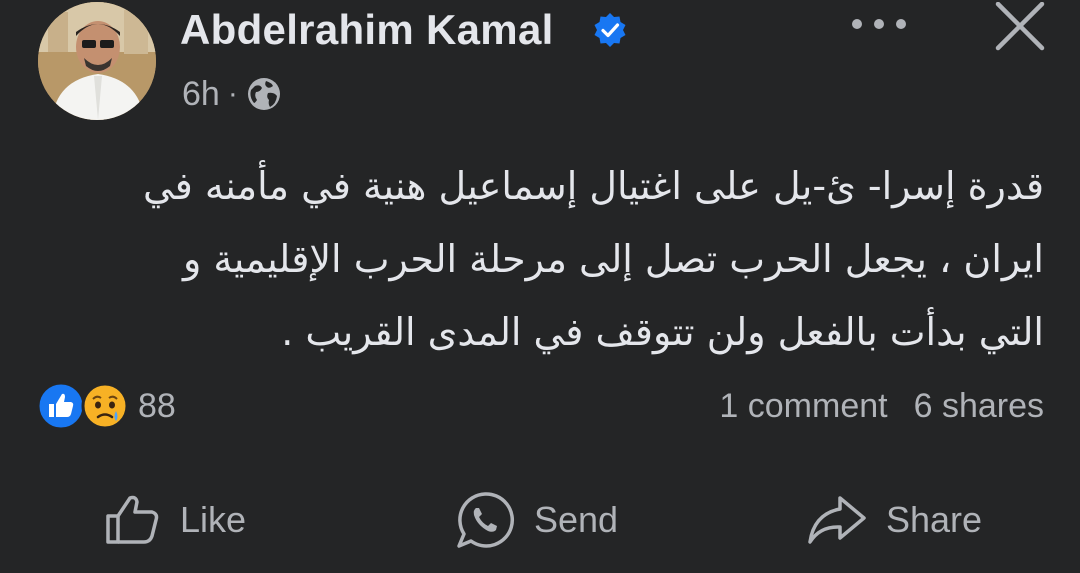 This screenshot has width=1080, height=573. What do you see at coordinates (263, 94) in the screenshot?
I see `globe-icon` at bounding box center [263, 94].